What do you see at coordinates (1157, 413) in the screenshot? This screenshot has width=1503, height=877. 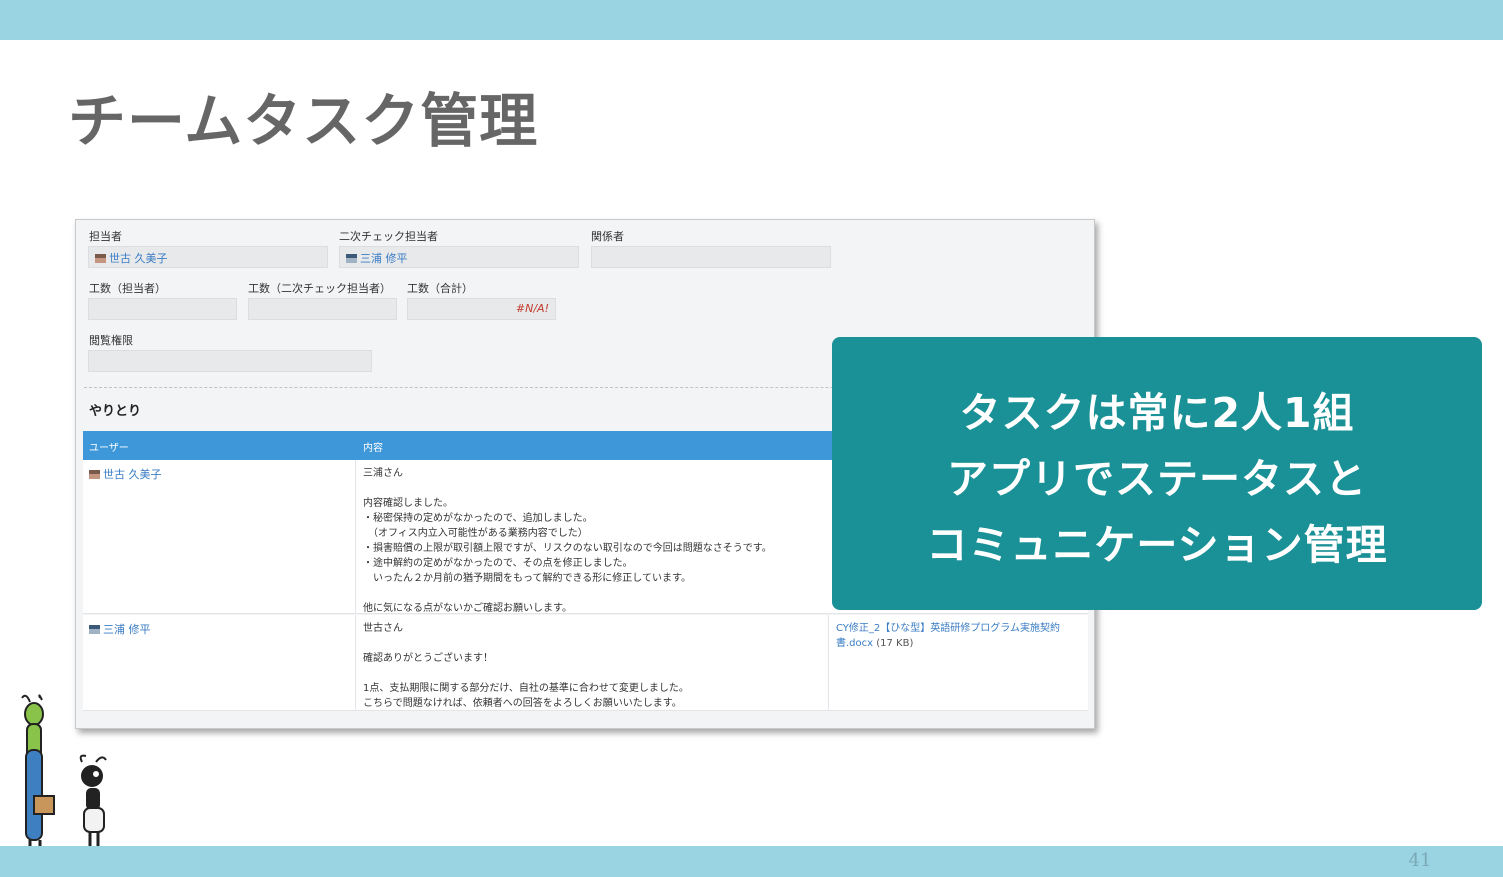 I see `callout-line-1: タスクは常に2人1組` at bounding box center [1157, 413].